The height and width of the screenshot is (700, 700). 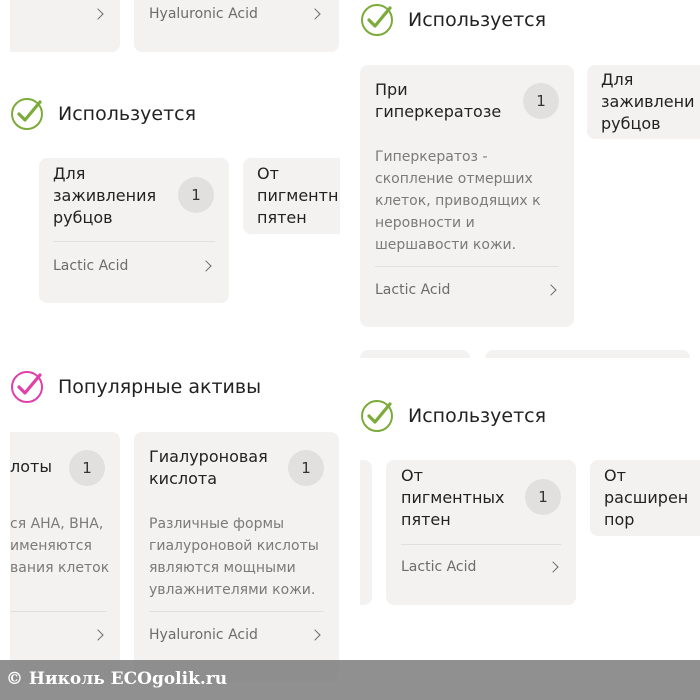 What do you see at coordinates (27, 387) in the screenshot?
I see `check-circle-pink-icon` at bounding box center [27, 387].